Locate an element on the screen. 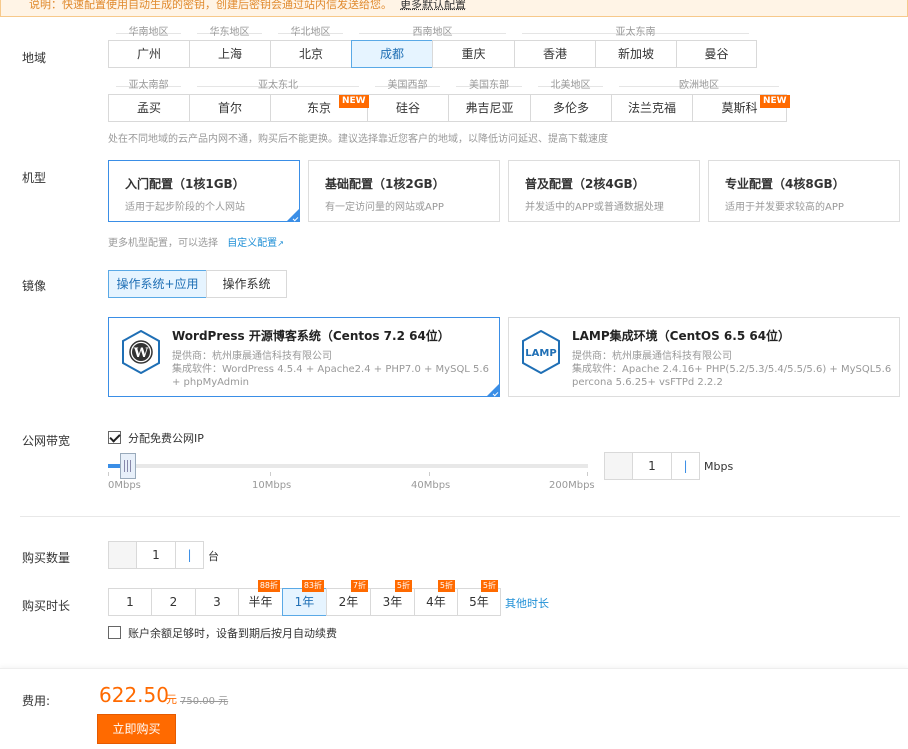 The height and width of the screenshot is (749, 908). notice-text: 说明：快速配置使用自动生成的密钥，创建后密钥会通过站内信发送给您。 is located at coordinates (210, 5).